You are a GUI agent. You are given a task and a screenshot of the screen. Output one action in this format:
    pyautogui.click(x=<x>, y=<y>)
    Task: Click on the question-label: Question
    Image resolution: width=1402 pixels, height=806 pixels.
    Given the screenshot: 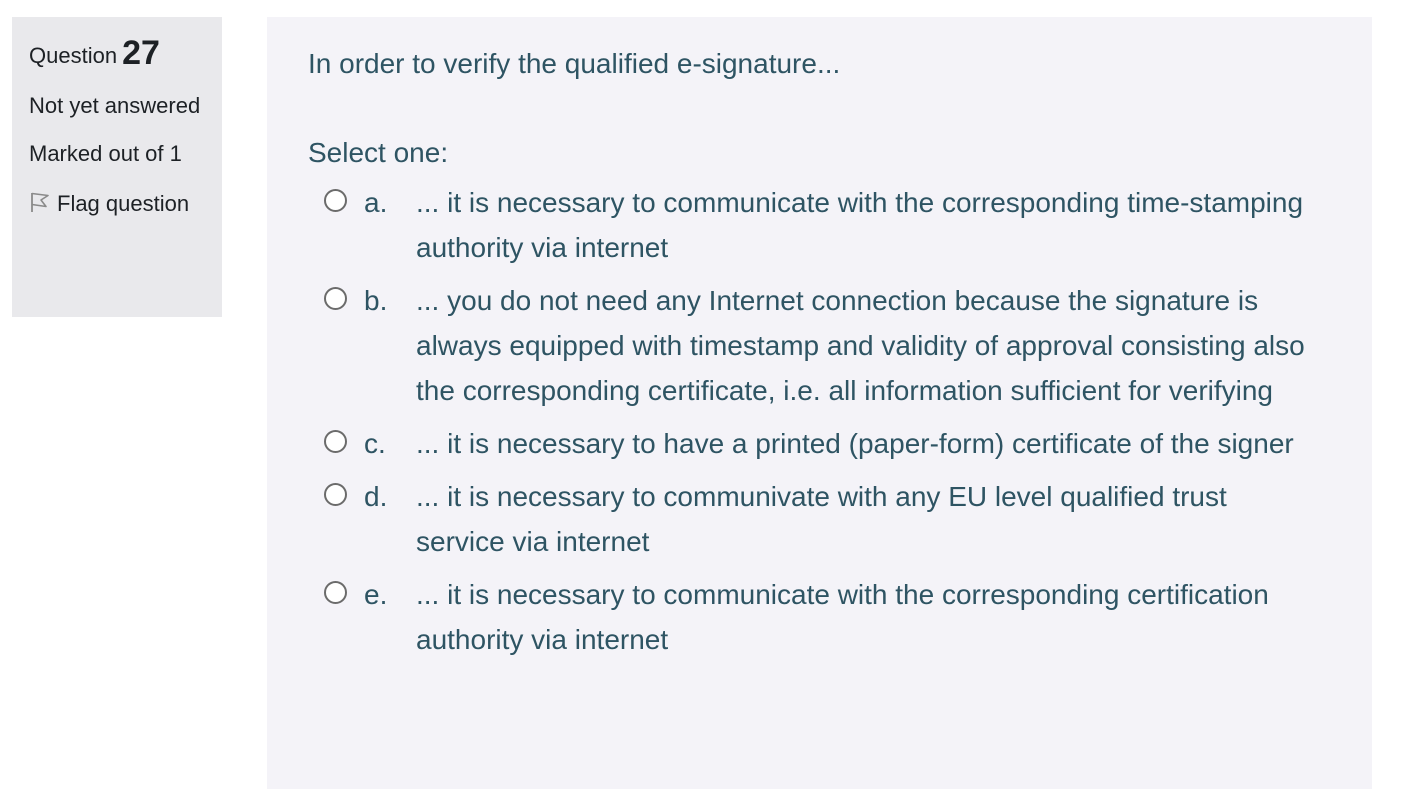 What is the action you would take?
    pyautogui.click(x=73, y=55)
    